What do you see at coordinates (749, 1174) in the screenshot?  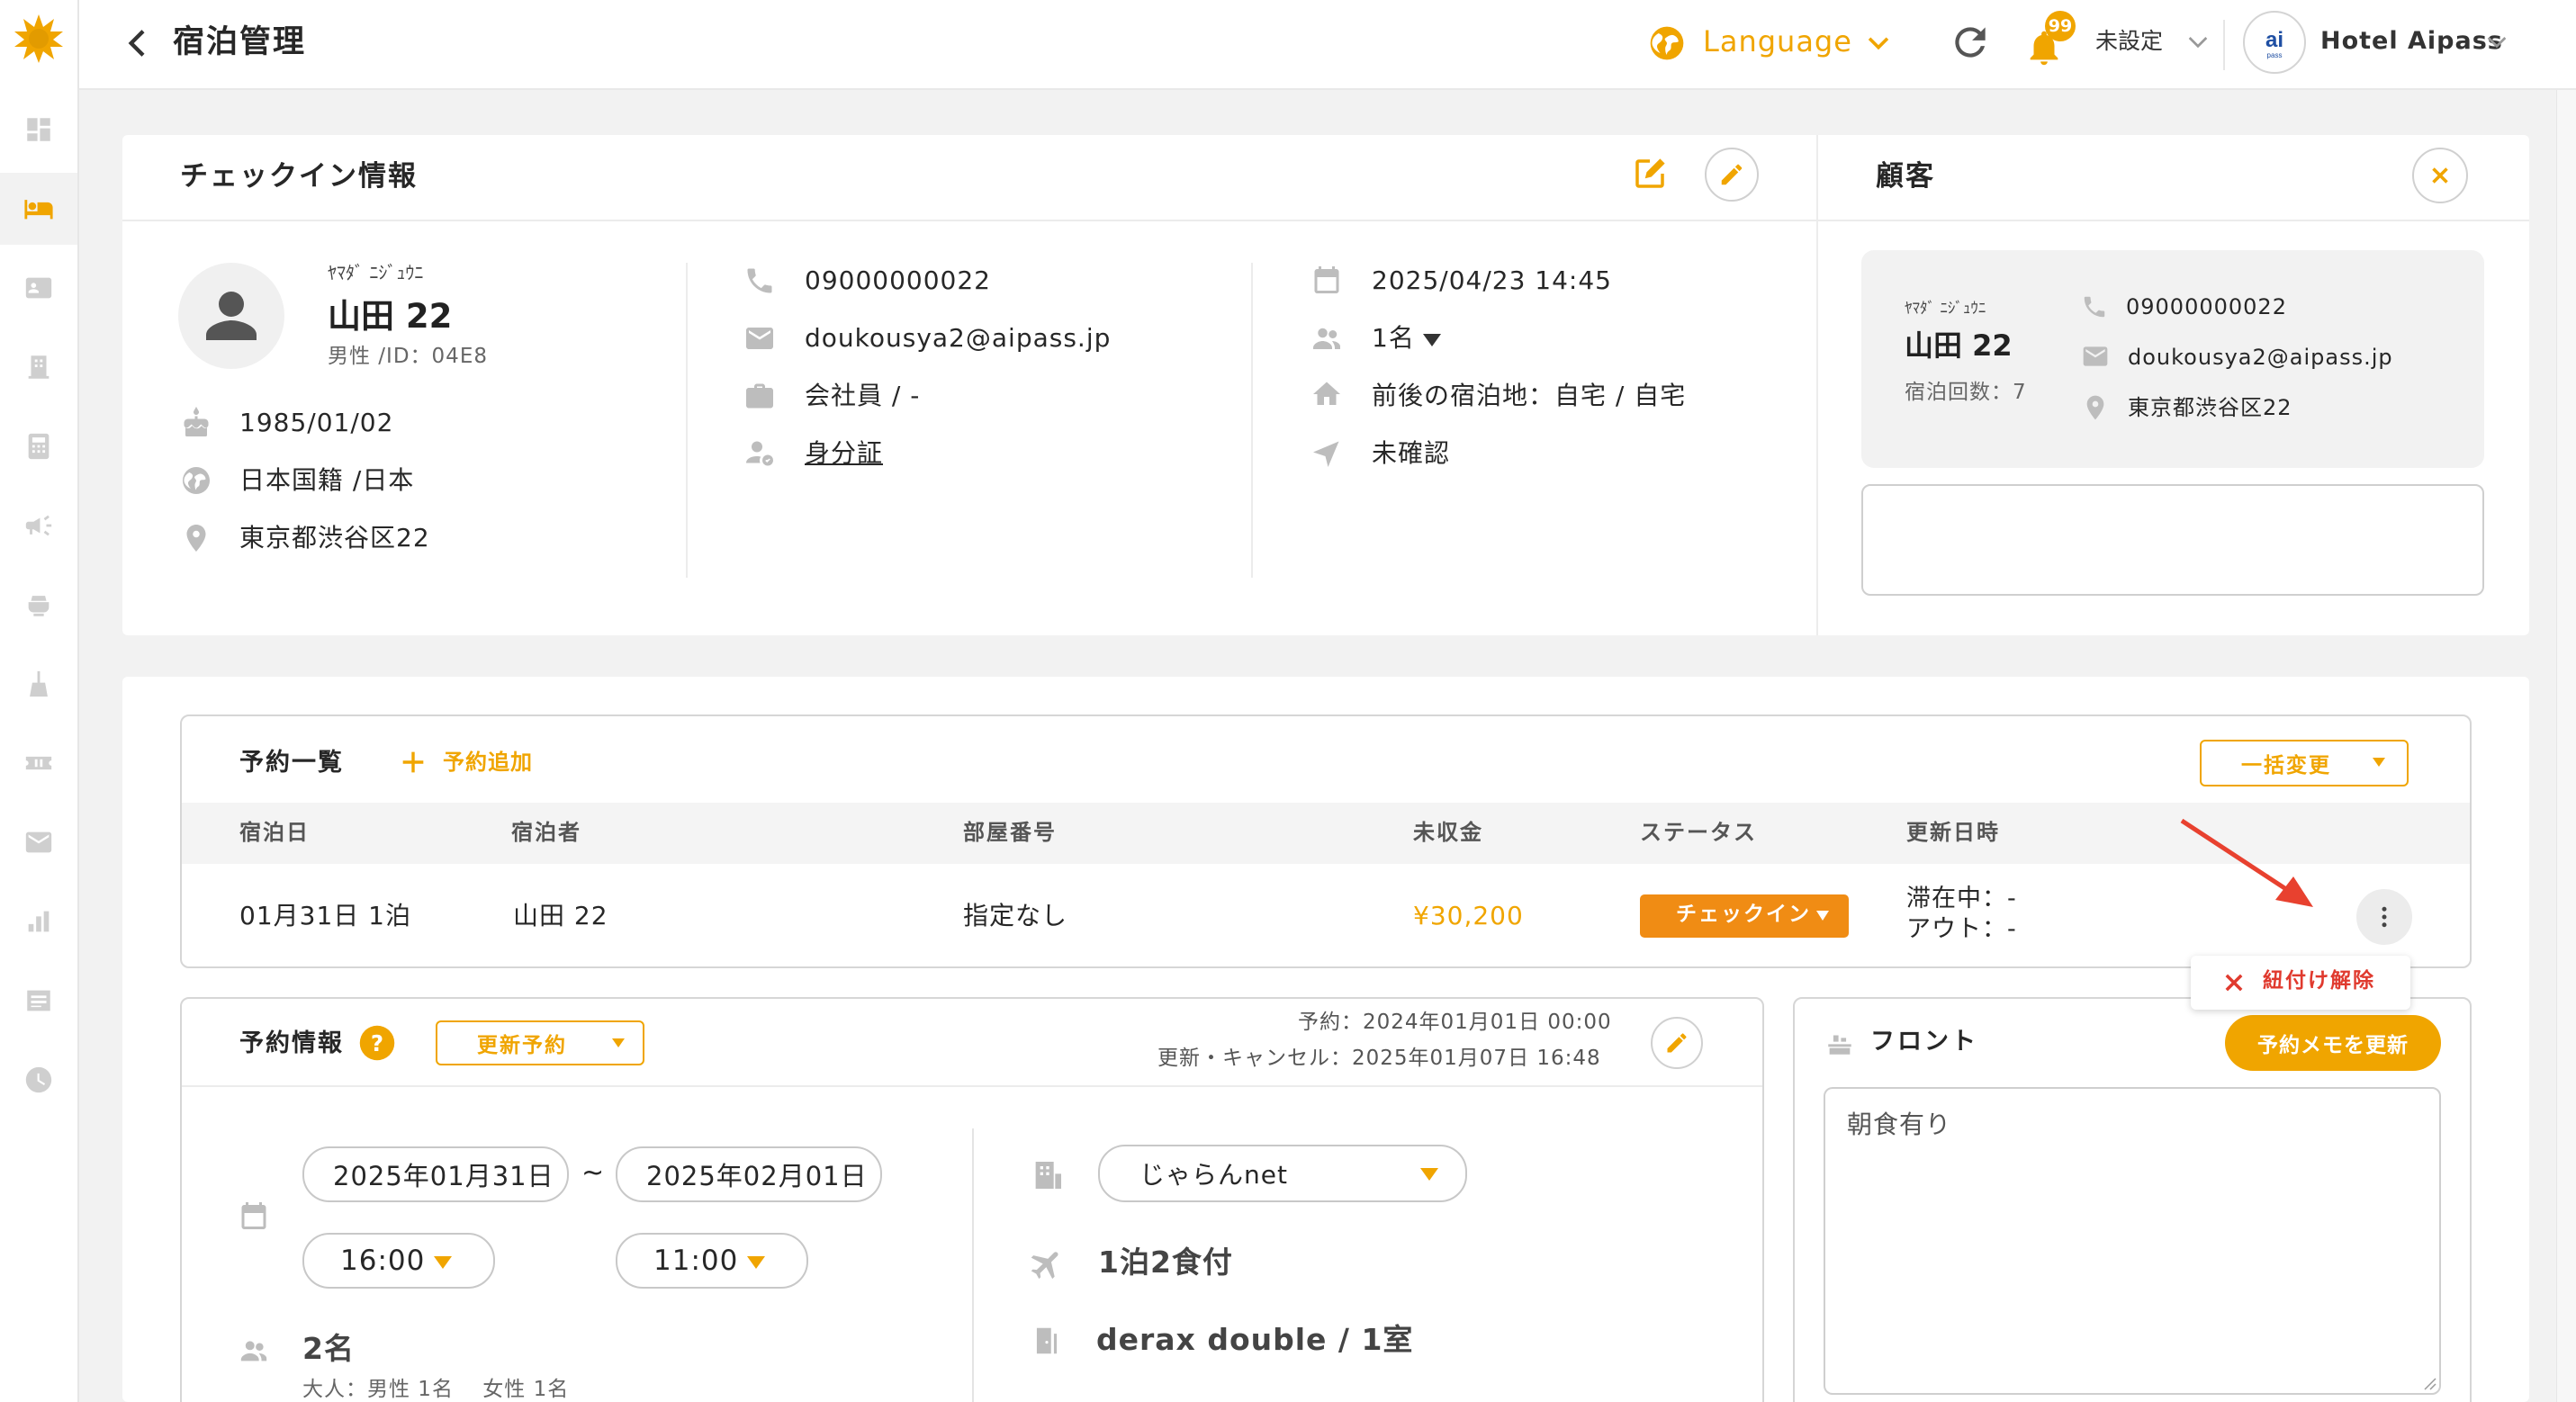 I see `checkout-date-field: 2025年02月01日` at bounding box center [749, 1174].